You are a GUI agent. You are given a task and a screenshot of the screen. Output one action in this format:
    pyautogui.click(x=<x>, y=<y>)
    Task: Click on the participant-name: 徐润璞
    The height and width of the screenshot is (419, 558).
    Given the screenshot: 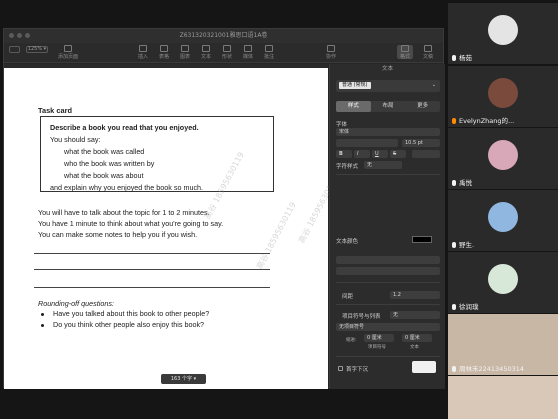 What is the action you would take?
    pyautogui.click(x=465, y=306)
    